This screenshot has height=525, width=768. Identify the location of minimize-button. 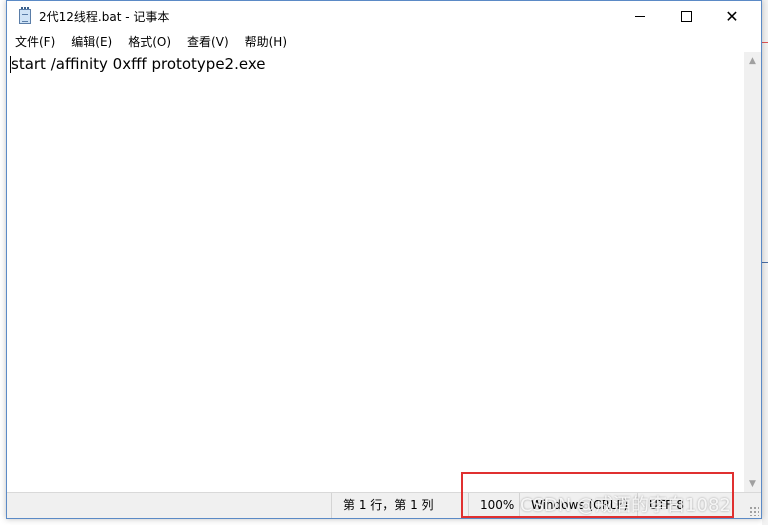
(640, 16).